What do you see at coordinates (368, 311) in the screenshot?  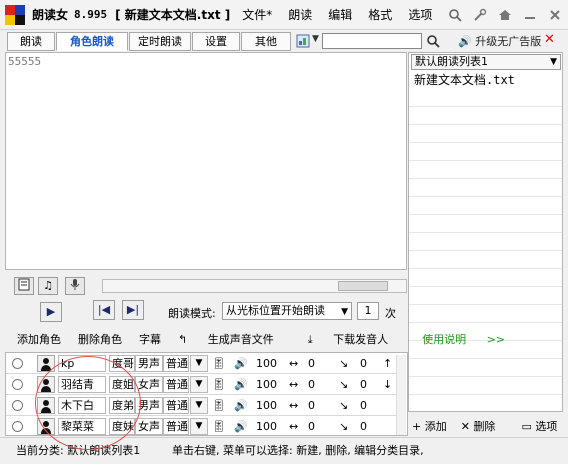 I see `repeat-count-input: 1` at bounding box center [368, 311].